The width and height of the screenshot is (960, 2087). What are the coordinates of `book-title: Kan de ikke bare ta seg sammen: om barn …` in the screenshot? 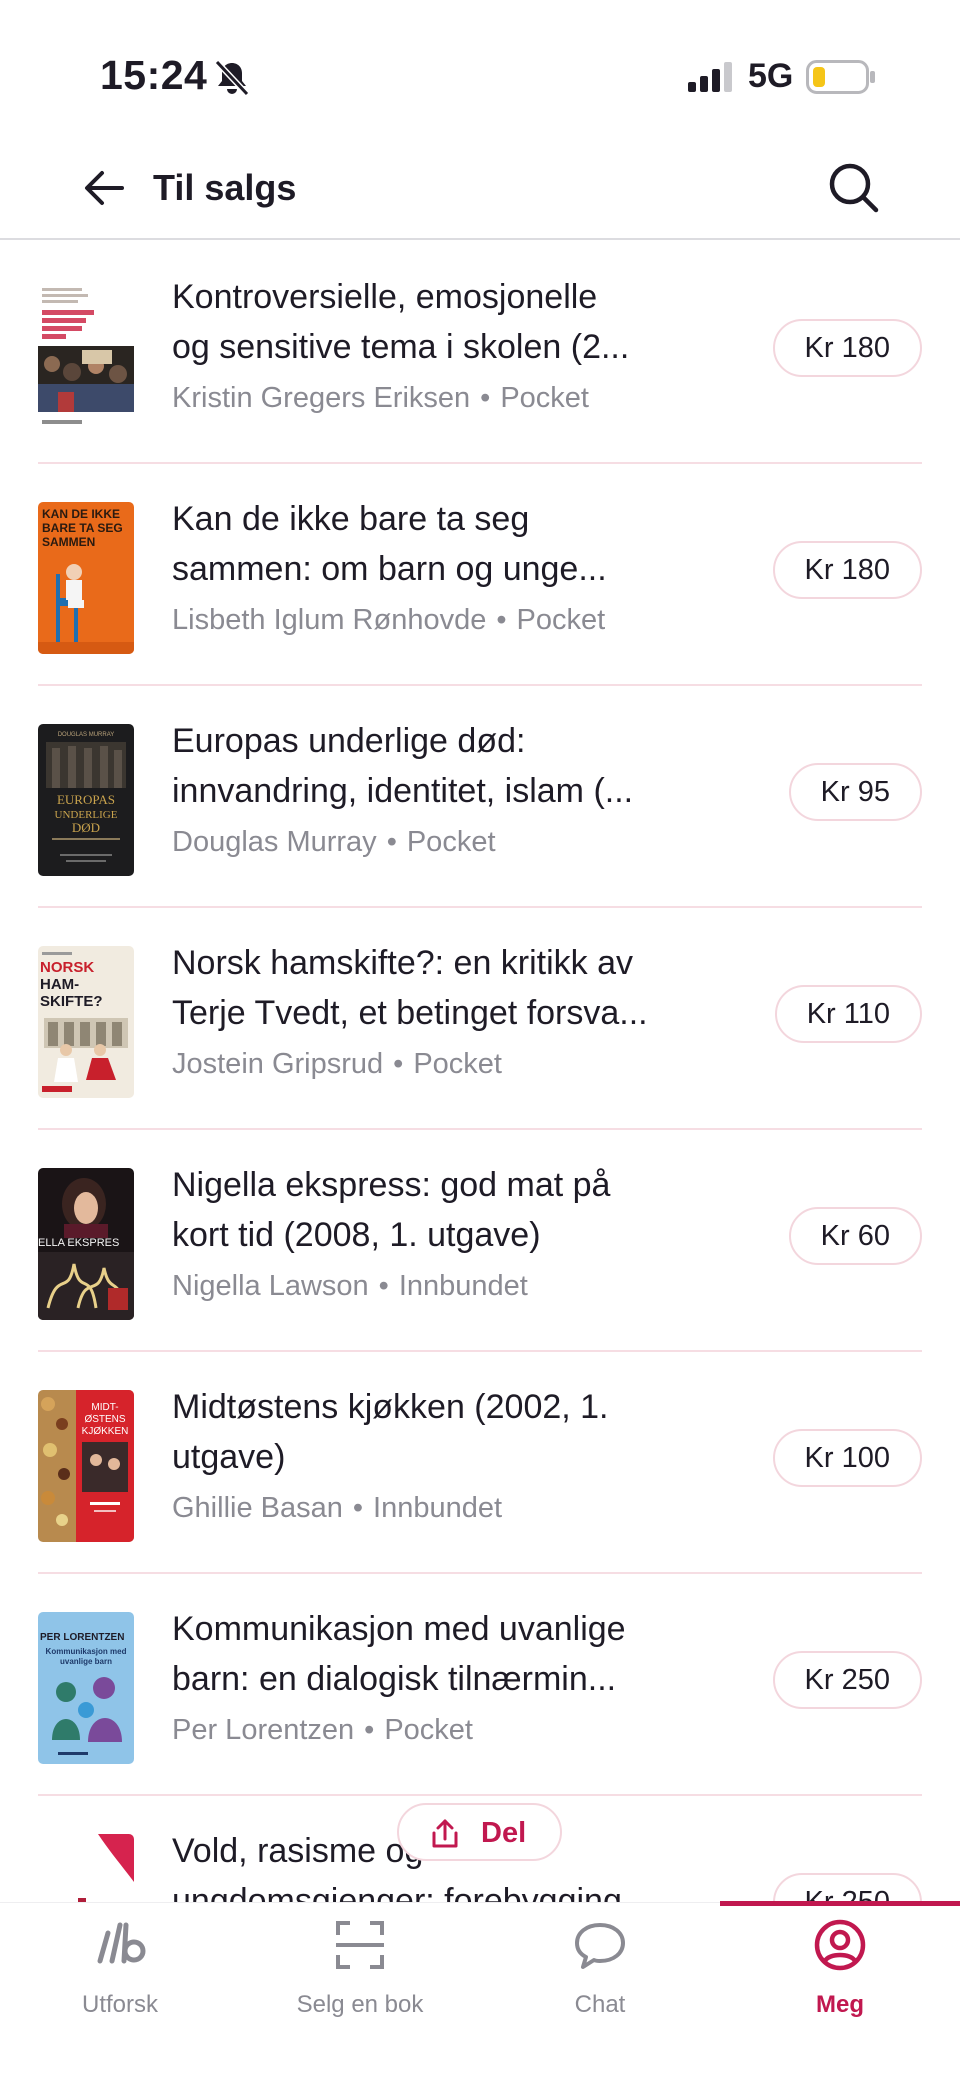 It's located at (452, 544).